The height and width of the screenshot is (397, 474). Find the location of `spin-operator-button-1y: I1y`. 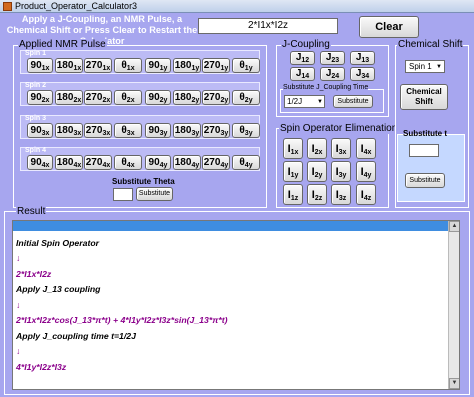

spin-operator-button-1y: I1y is located at coordinates (293, 171).